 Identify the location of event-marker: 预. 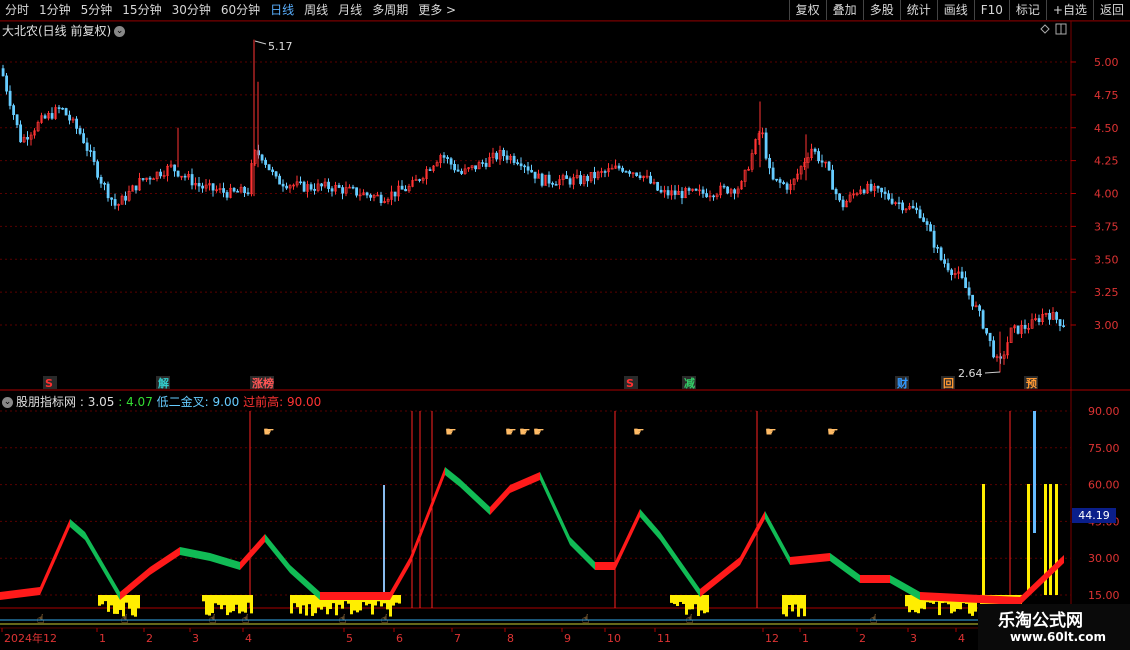
(1031, 383).